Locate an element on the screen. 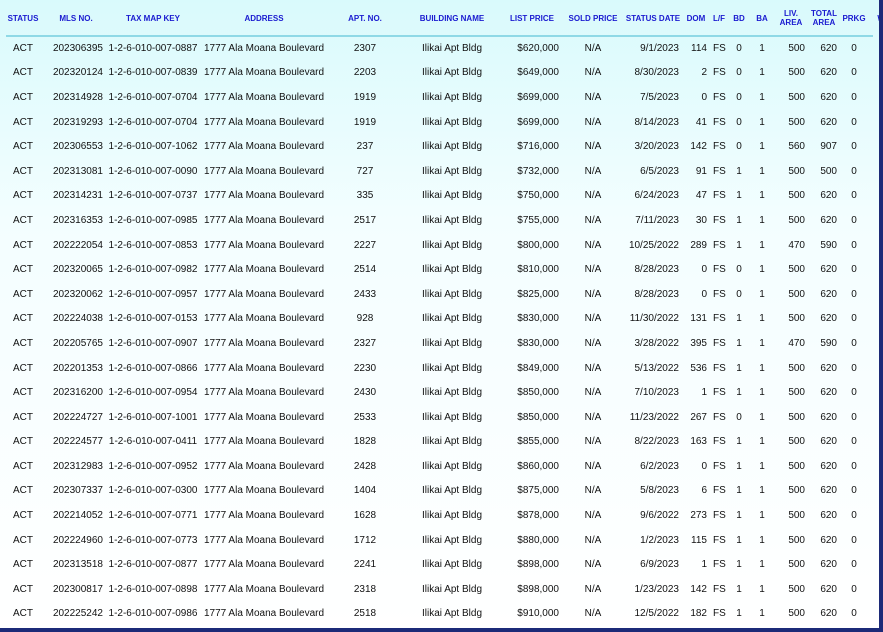  cell-tax-map-key: 1-2-6-010-007-0090 is located at coordinates (153, 171).